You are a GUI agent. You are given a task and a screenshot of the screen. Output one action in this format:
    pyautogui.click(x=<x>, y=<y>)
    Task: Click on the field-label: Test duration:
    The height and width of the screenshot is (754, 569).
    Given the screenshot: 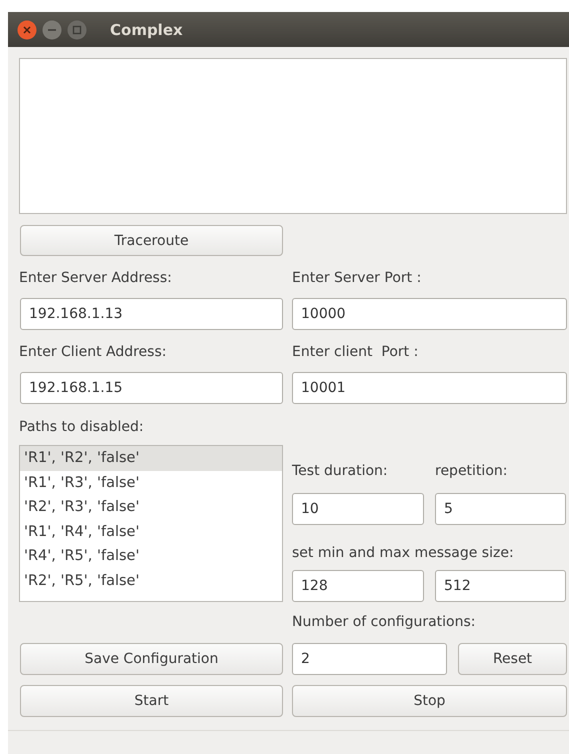 What is the action you would take?
    pyautogui.click(x=340, y=471)
    